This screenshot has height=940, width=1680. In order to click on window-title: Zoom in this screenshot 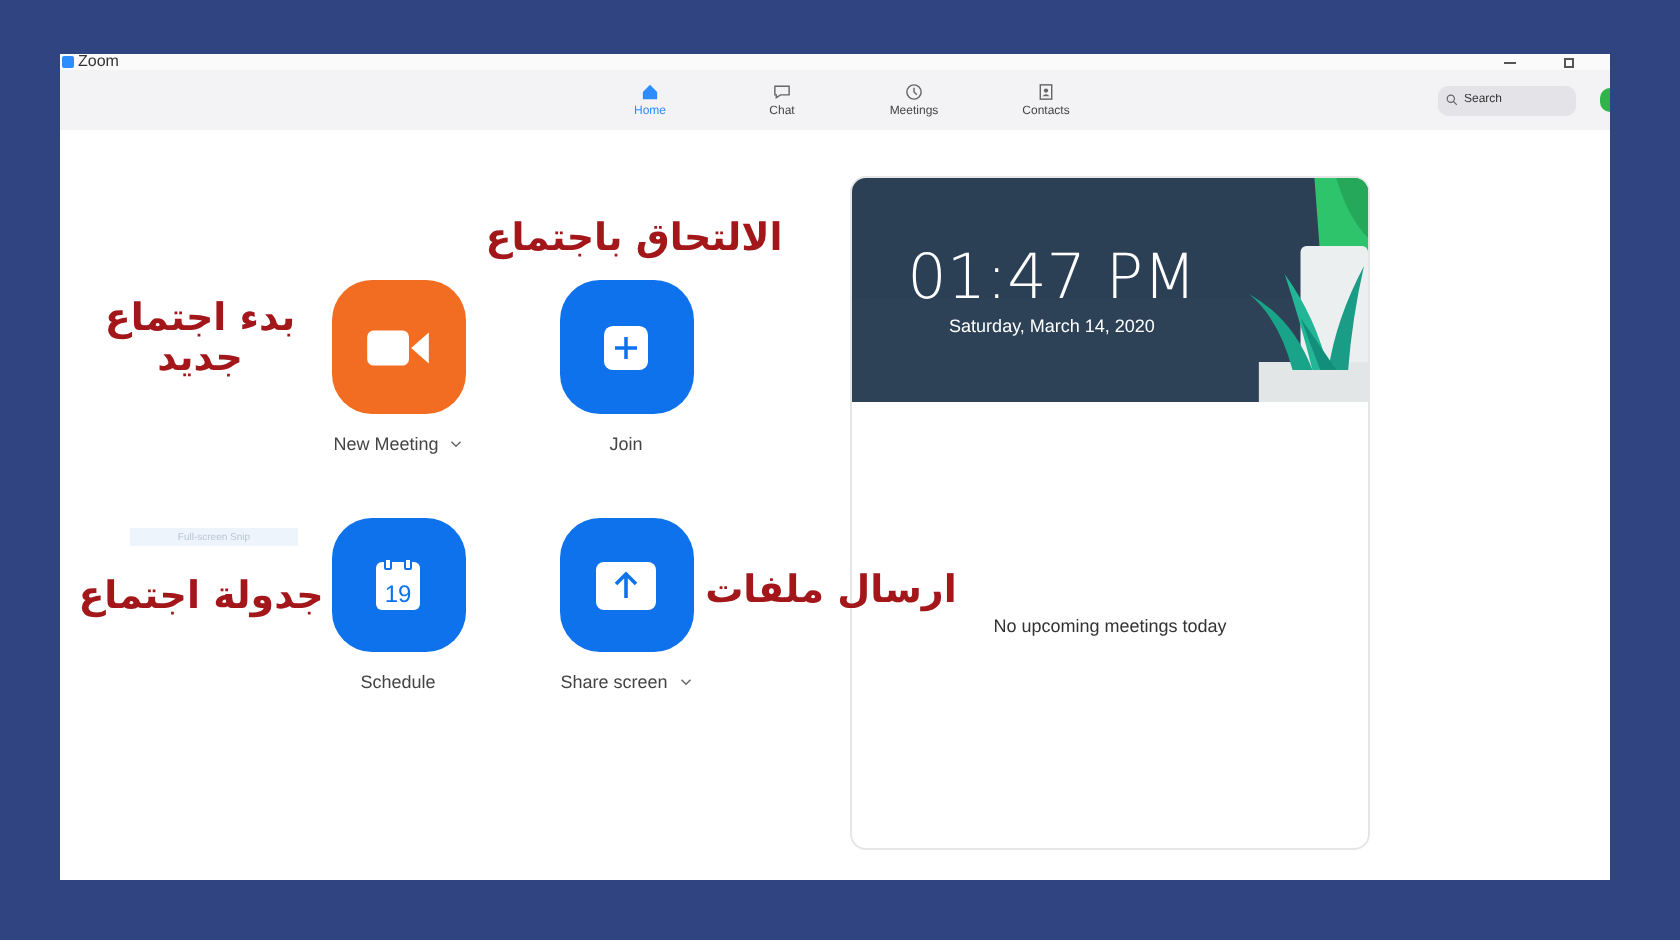, I will do `click(98, 62)`.